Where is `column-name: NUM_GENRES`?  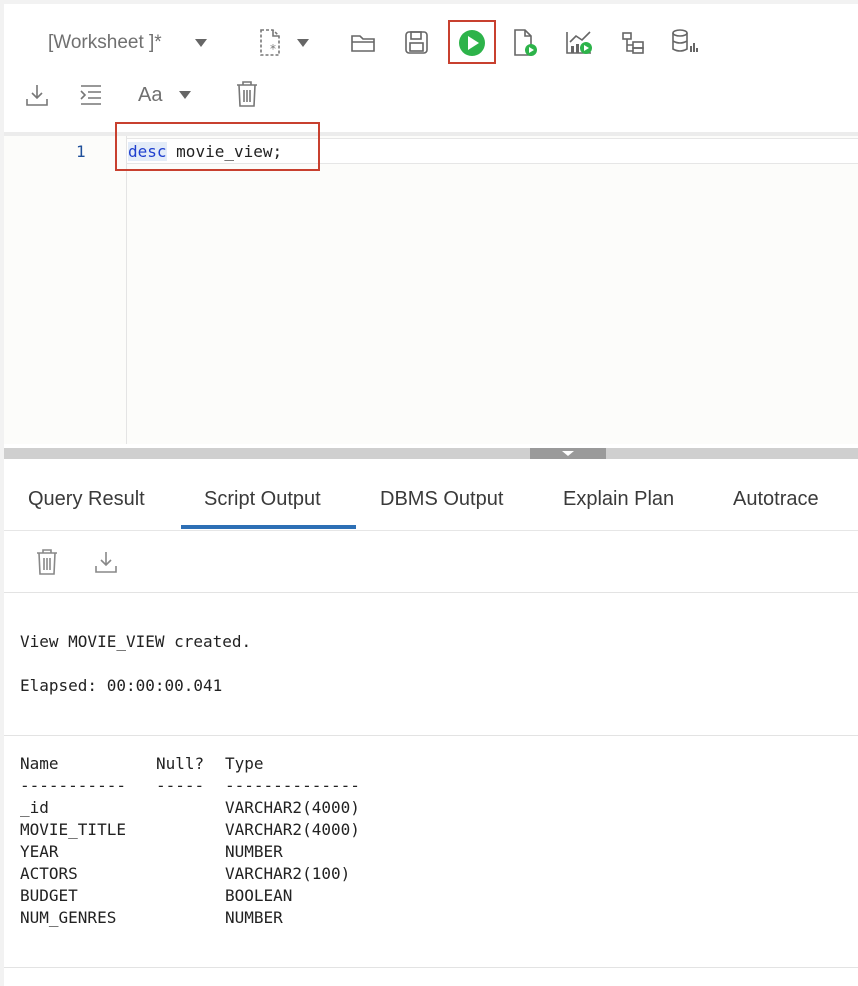 column-name: NUM_GENRES is located at coordinates (68, 917).